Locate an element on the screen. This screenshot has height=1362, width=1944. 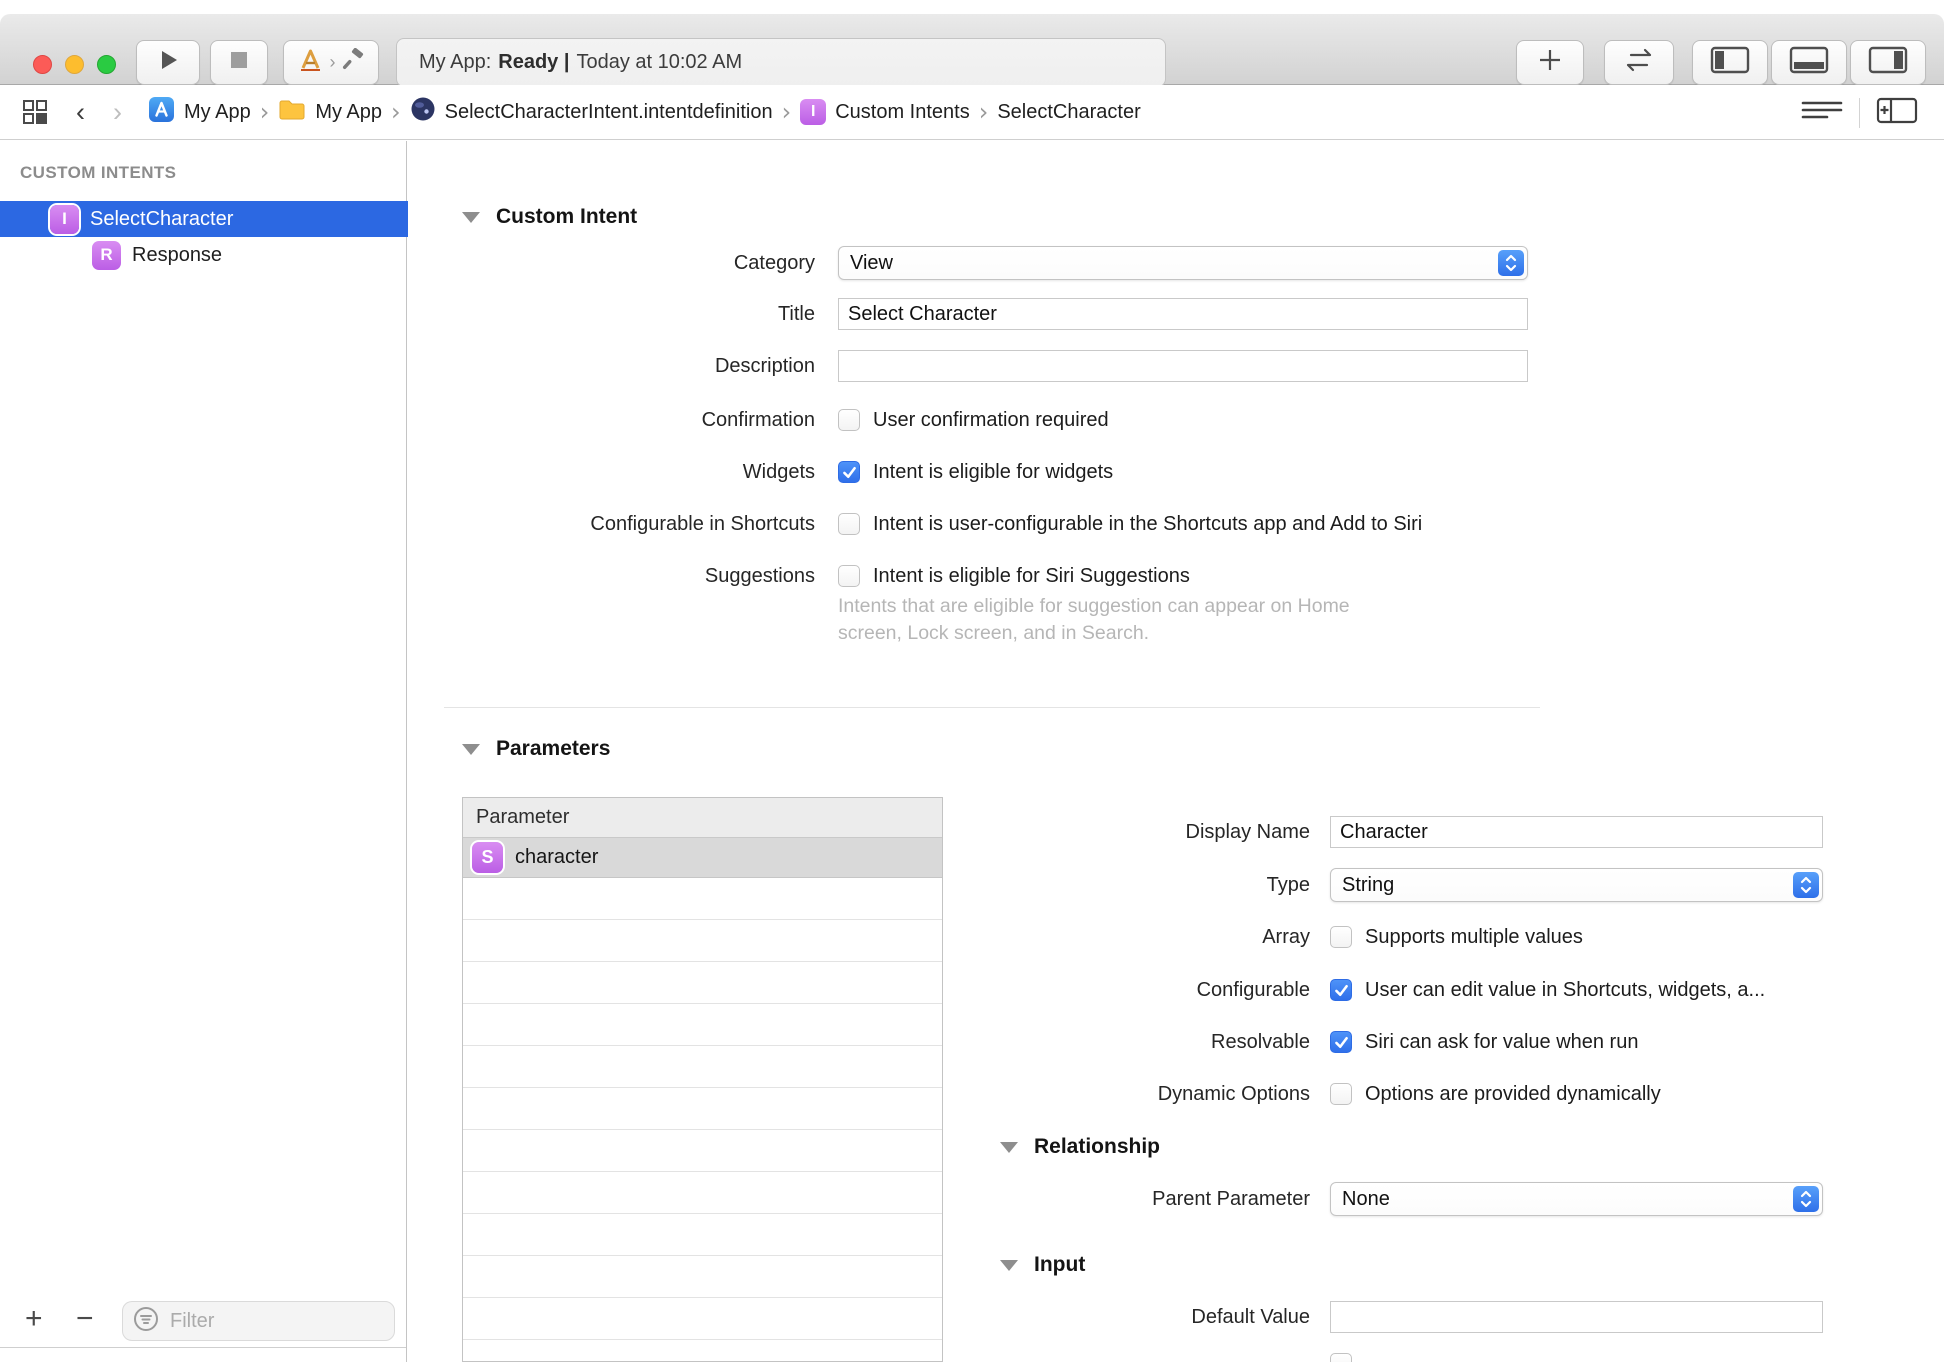
string-type-badge: S is located at coordinates (487, 857).